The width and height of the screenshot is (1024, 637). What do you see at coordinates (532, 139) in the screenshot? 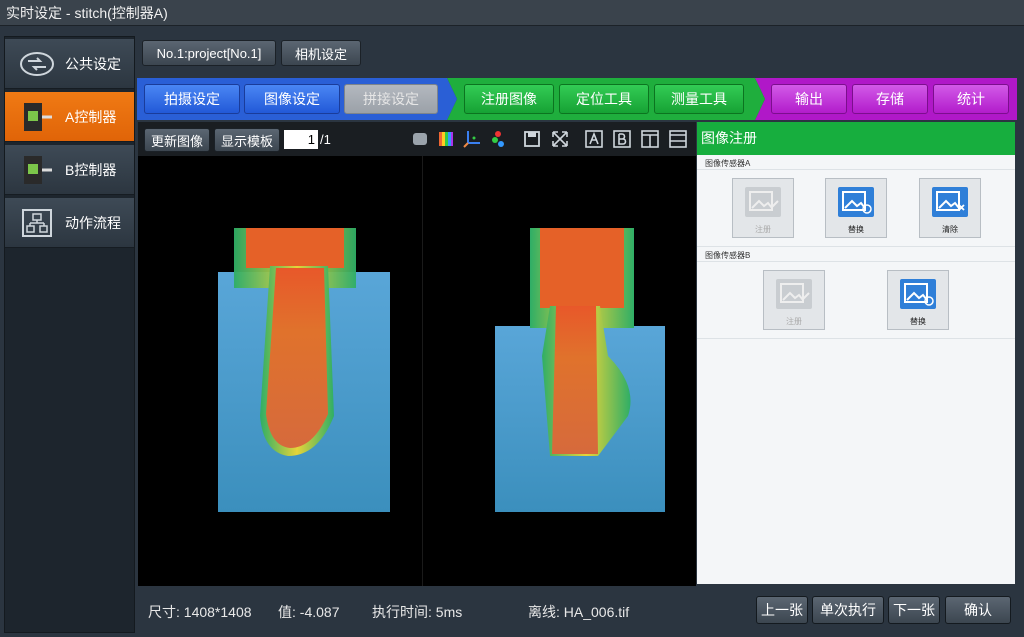
I see `save-icon` at bounding box center [532, 139].